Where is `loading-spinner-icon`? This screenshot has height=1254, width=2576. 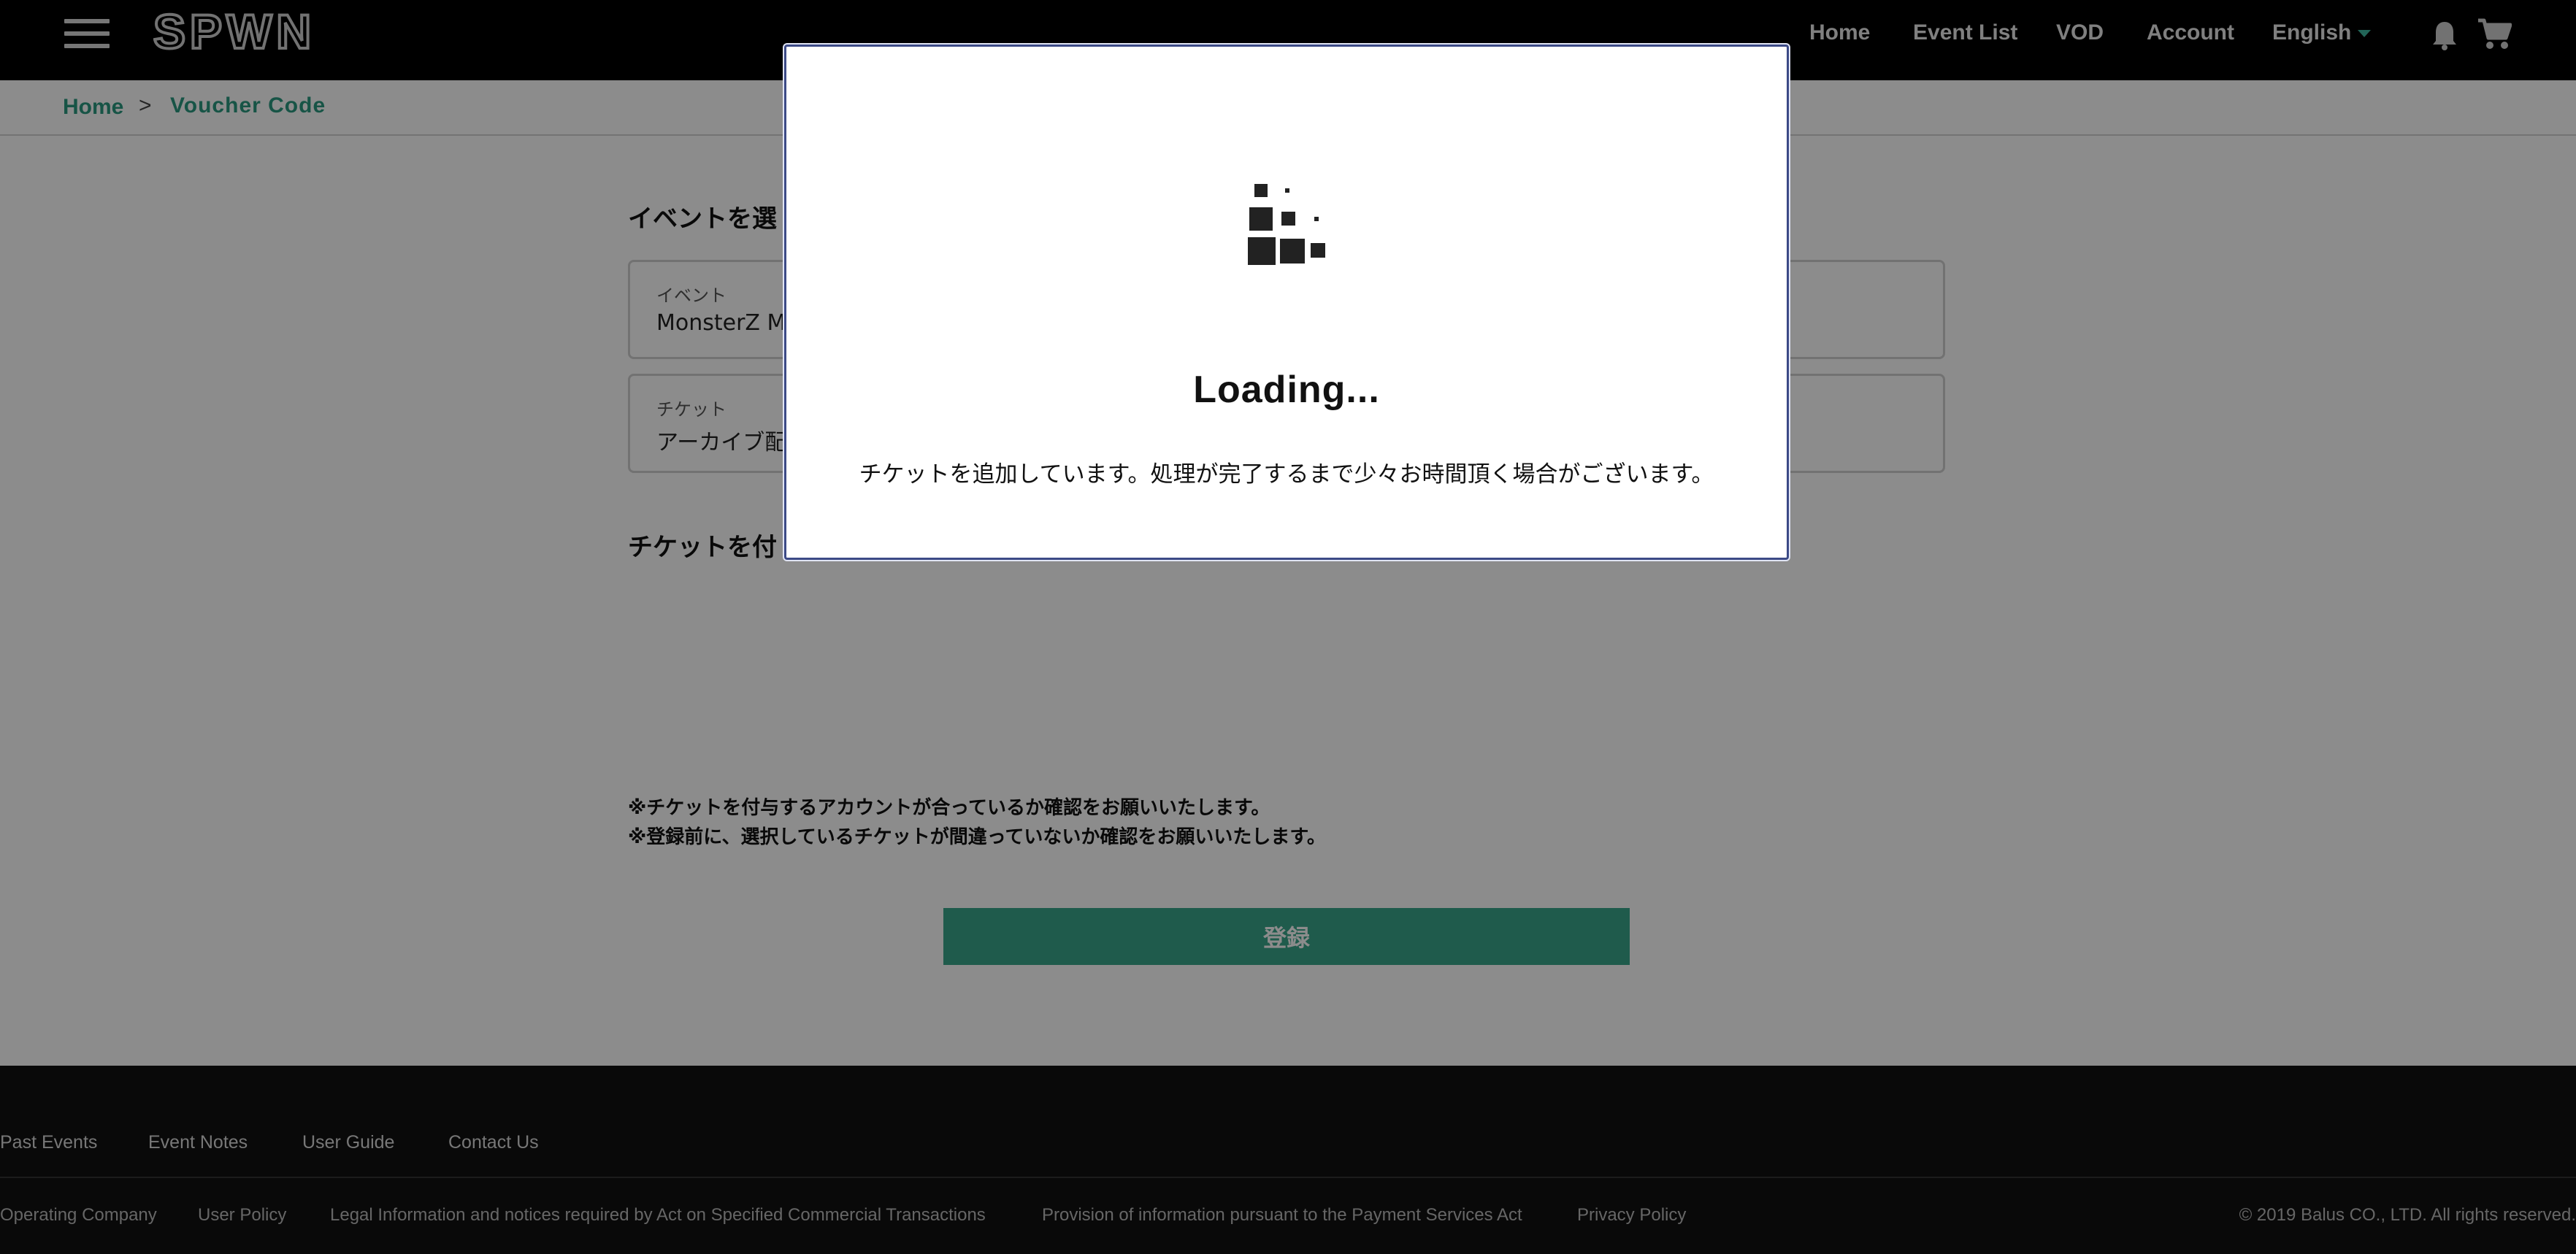 loading-spinner-icon is located at coordinates (1289, 224).